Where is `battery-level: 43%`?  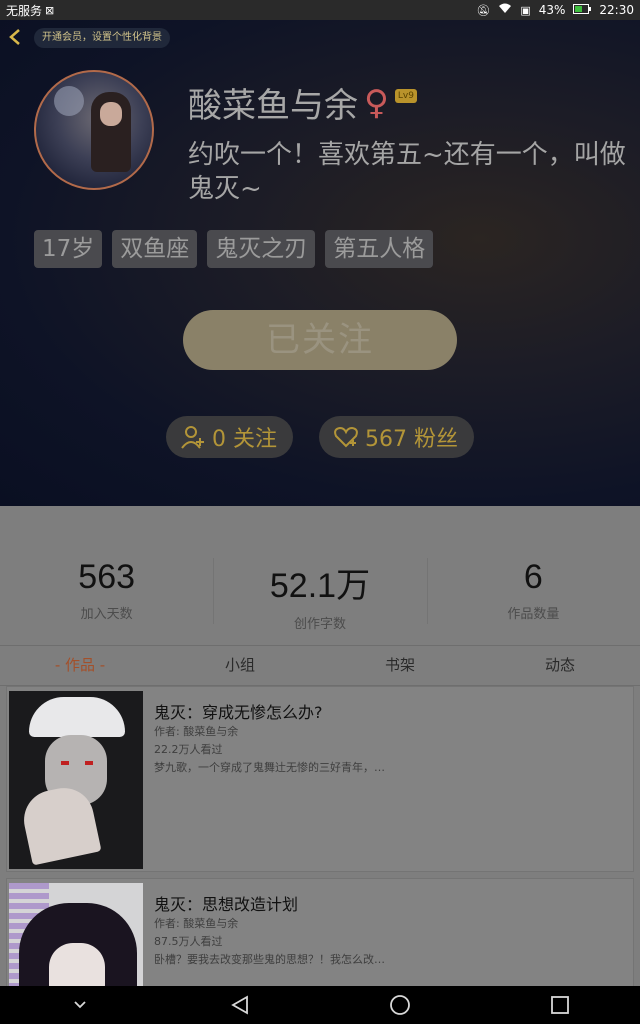 battery-level: 43% is located at coordinates (552, 10).